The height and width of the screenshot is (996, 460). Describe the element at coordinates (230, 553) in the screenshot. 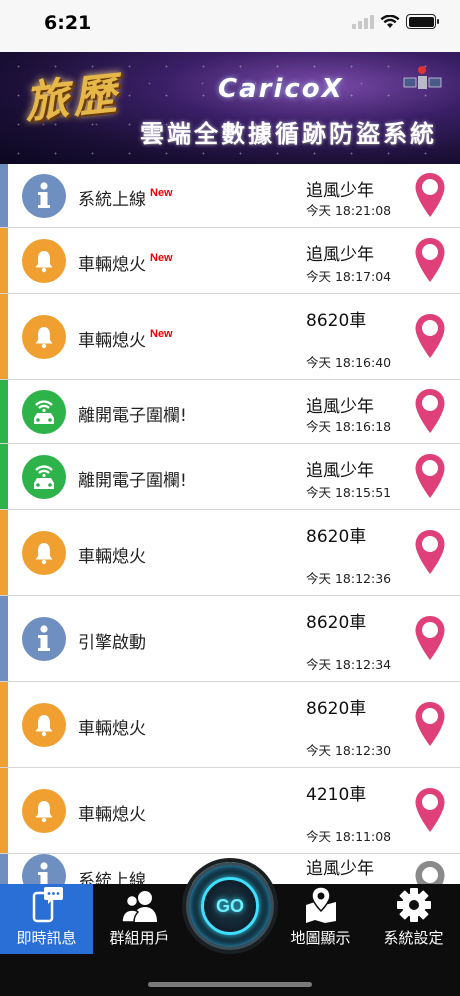

I see `event-row: 車輛熄火 8620車 今天 18:12:36` at that location.